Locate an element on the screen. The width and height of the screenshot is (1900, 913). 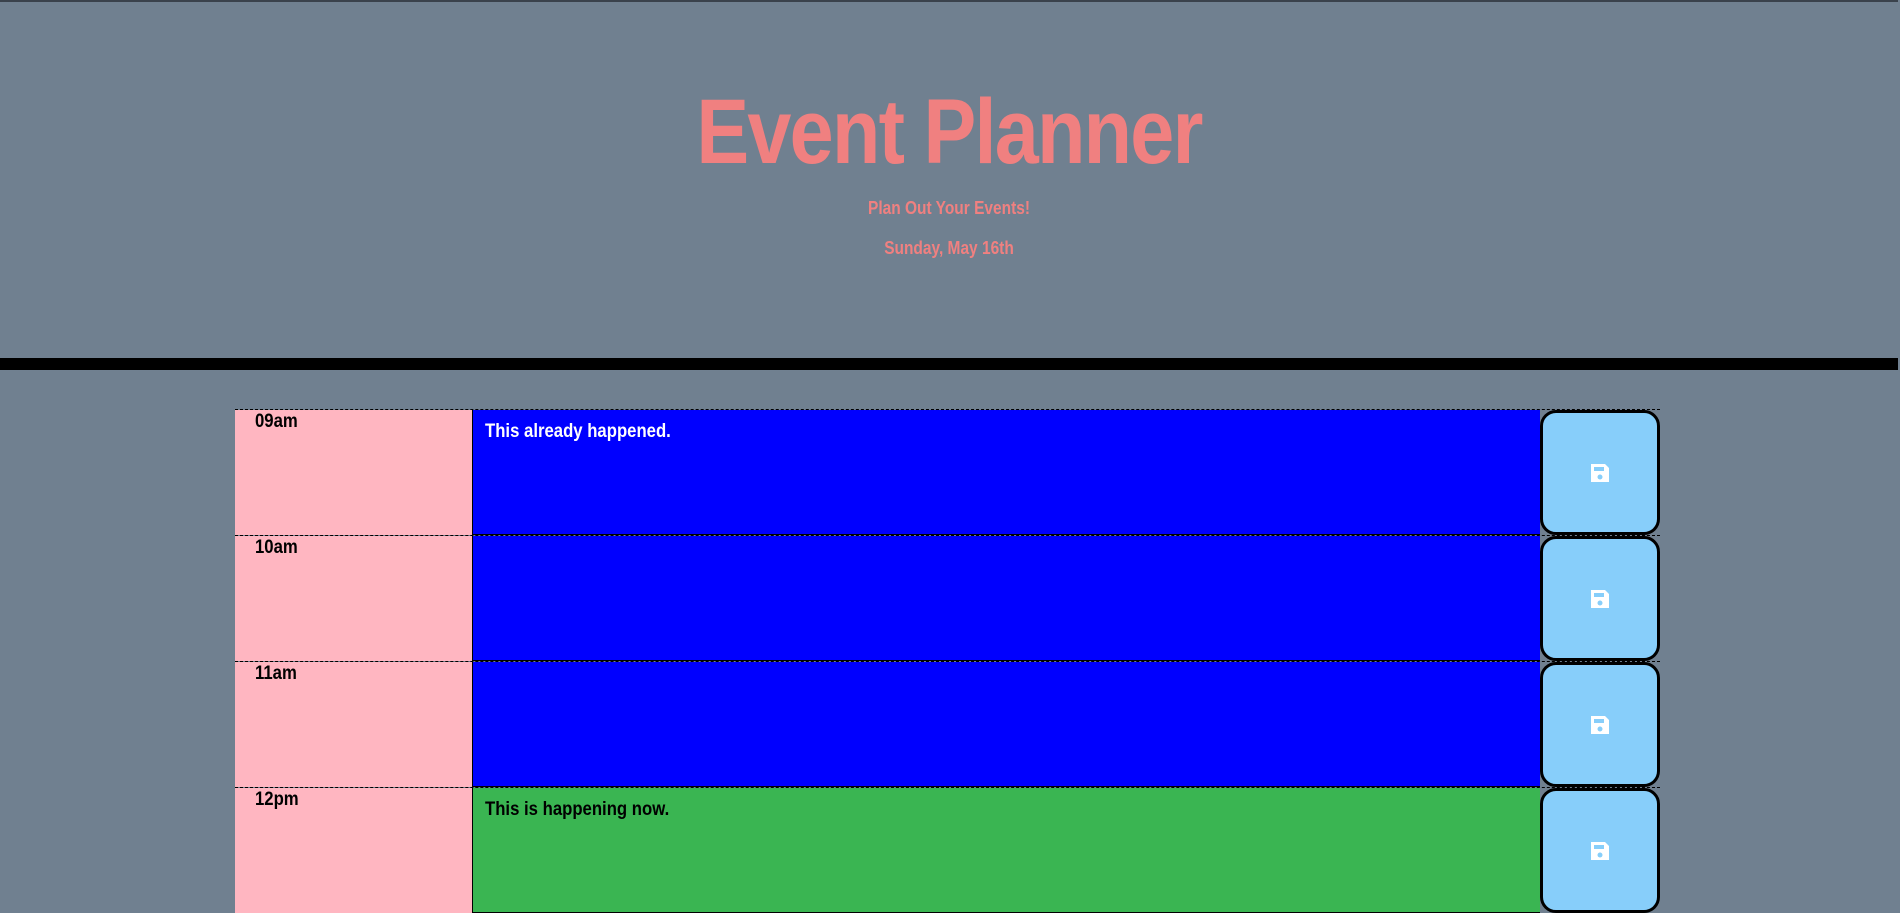
time-block-row: 09am This already happened. is located at coordinates (947, 472).